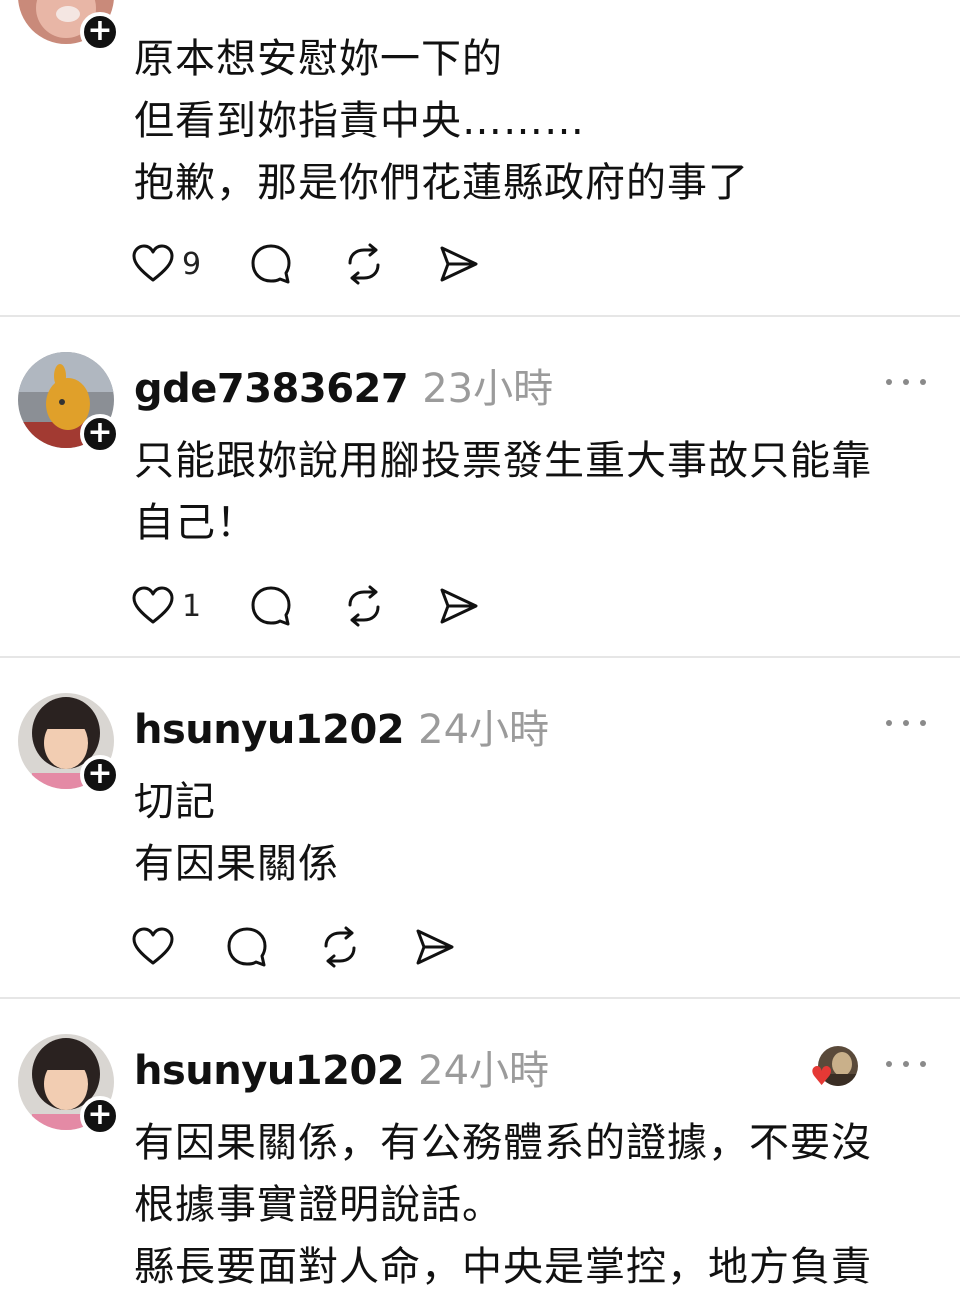  I want to click on like-button: 1, so click(166, 606).